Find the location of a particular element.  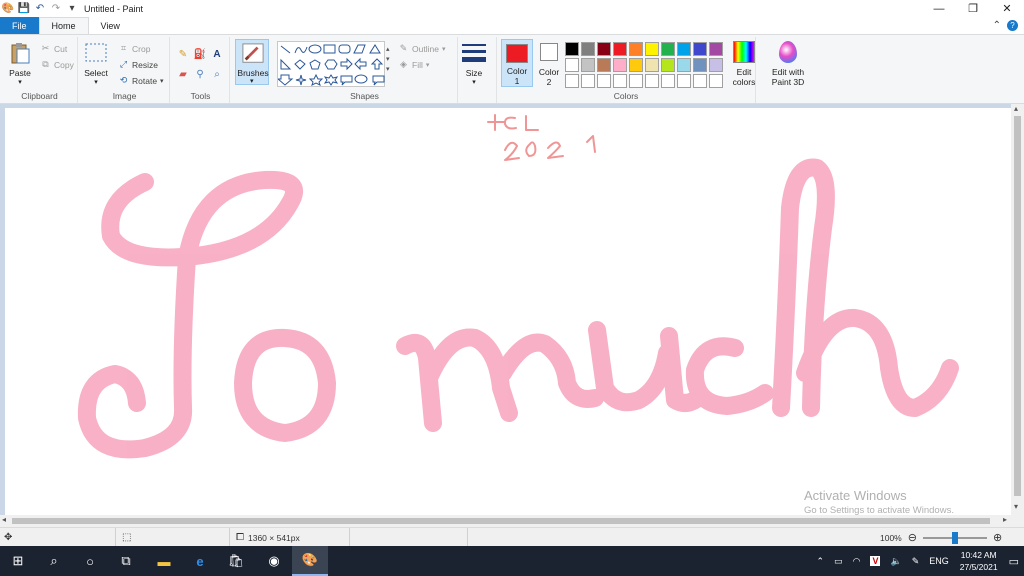

customize-toolbar-icon: ▾ is located at coordinates (72, 9).